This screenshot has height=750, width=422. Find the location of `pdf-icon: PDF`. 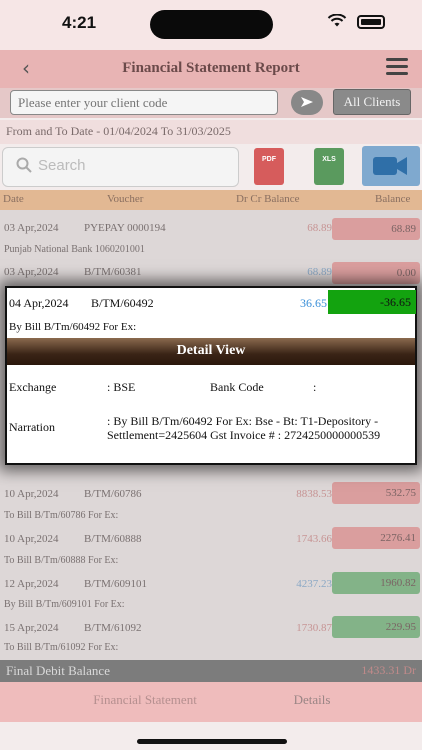

pdf-icon: PDF is located at coordinates (269, 166).